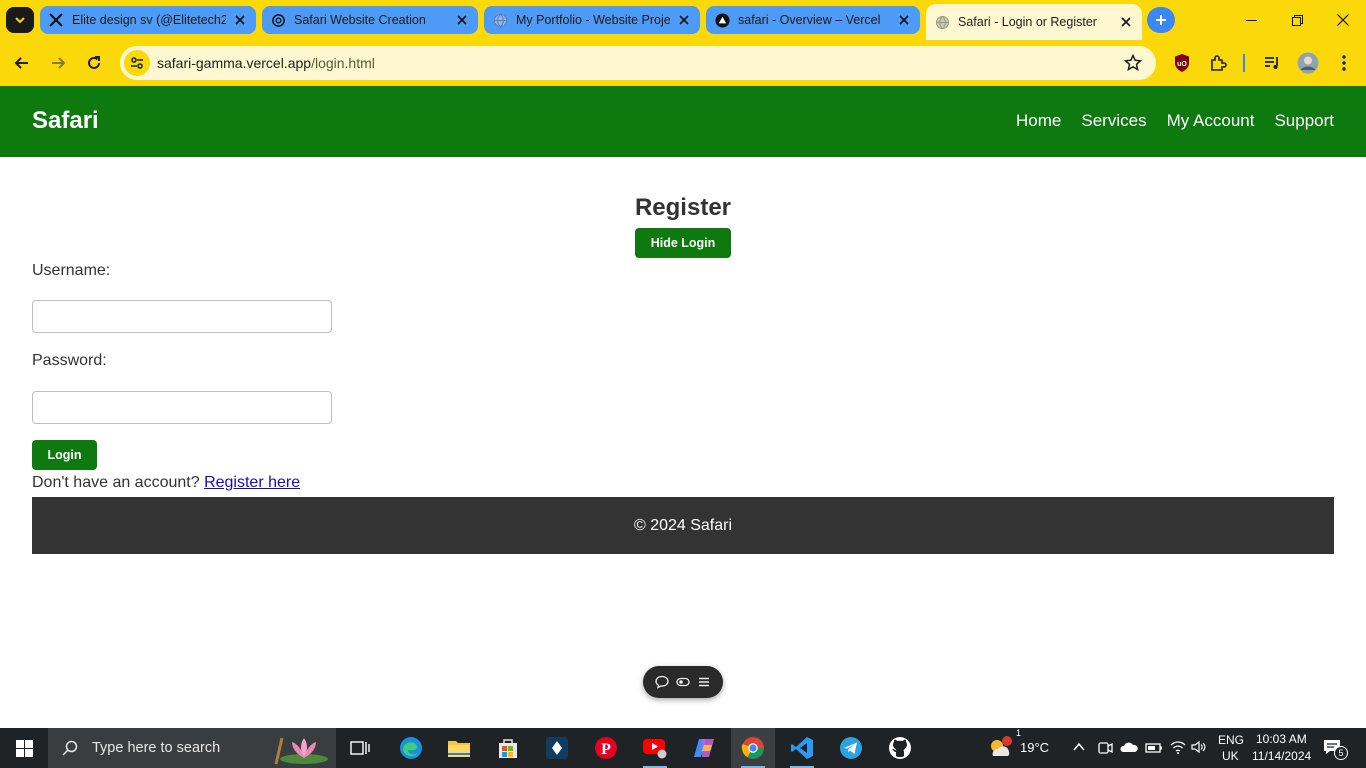  I want to click on taskbar-microsoft-store, so click(508, 748).